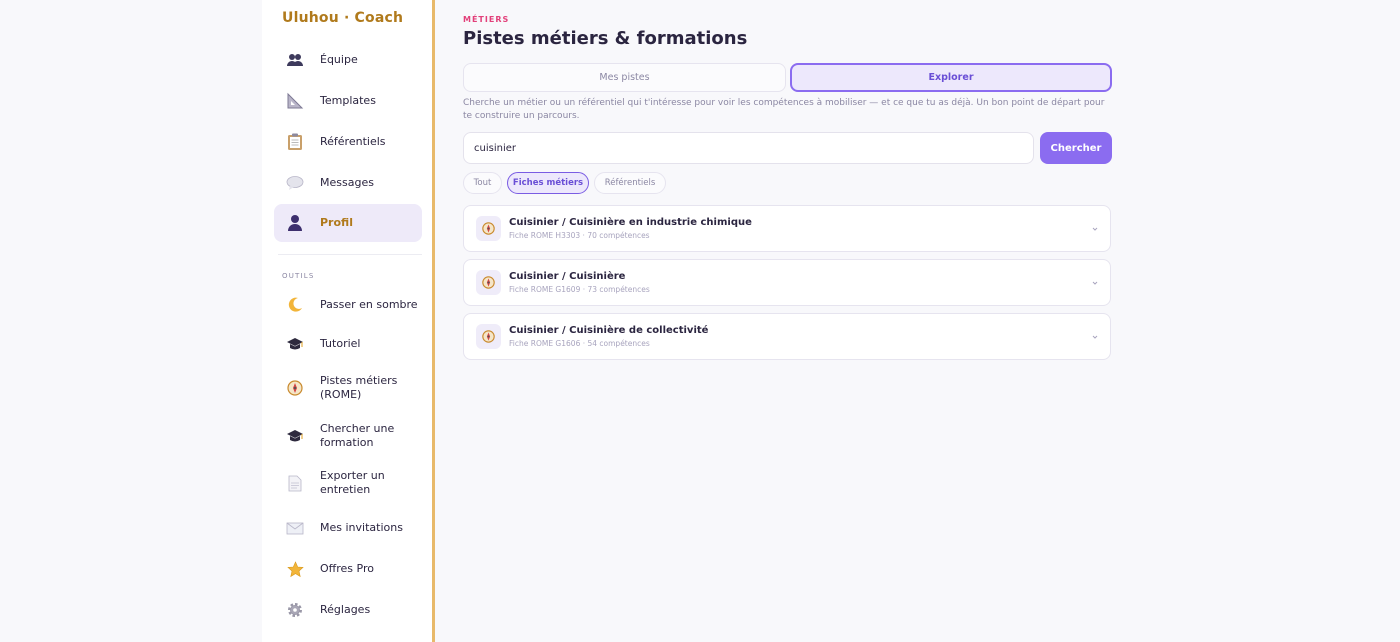  What do you see at coordinates (605, 38) in the screenshot?
I see `page-title: Pistes métiers & formations` at bounding box center [605, 38].